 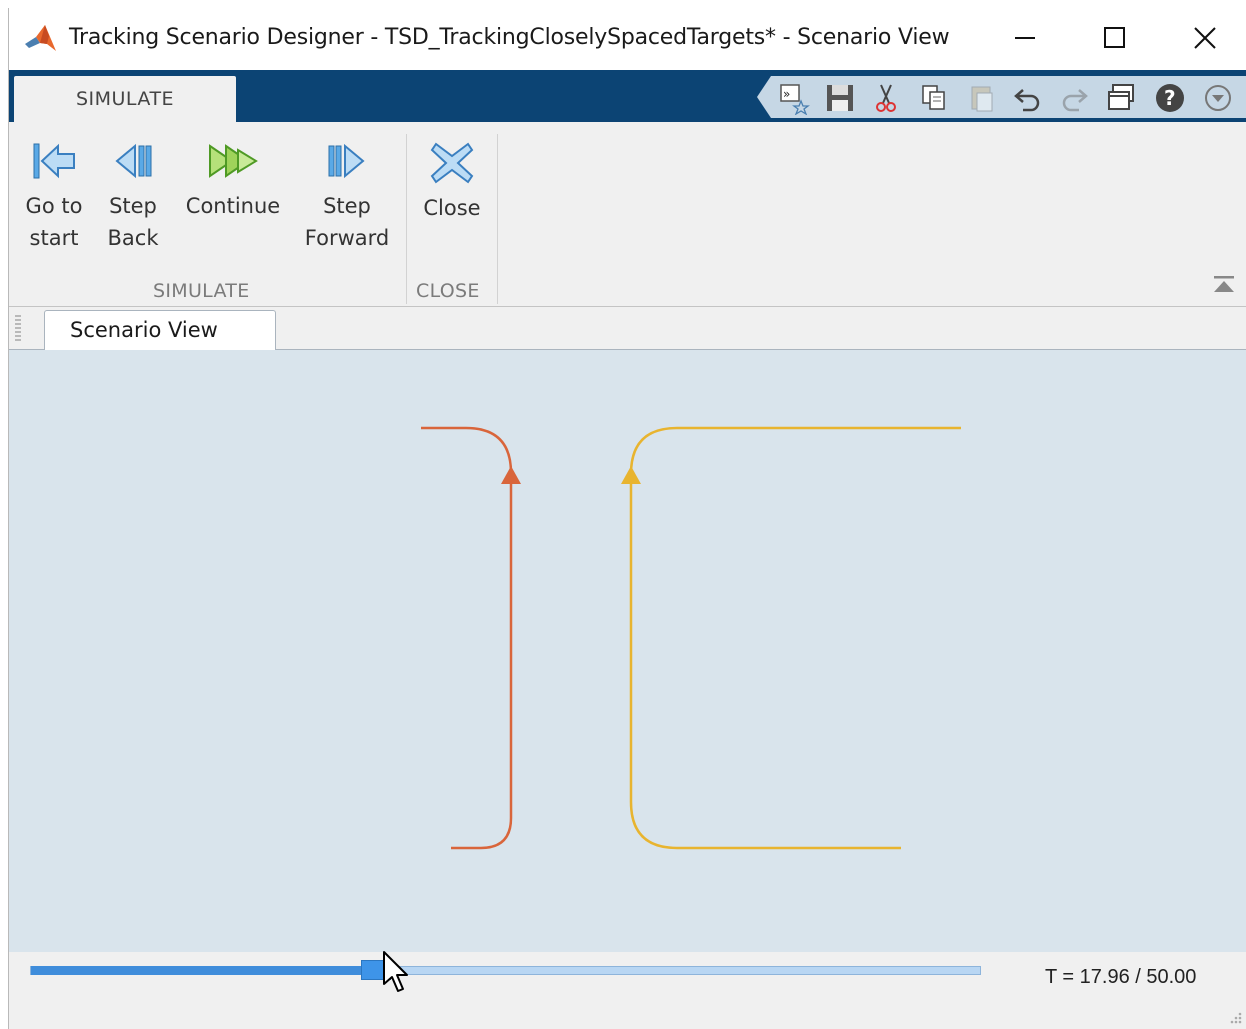 I want to click on go-to-start-button: Go to start, so click(x=54, y=197).